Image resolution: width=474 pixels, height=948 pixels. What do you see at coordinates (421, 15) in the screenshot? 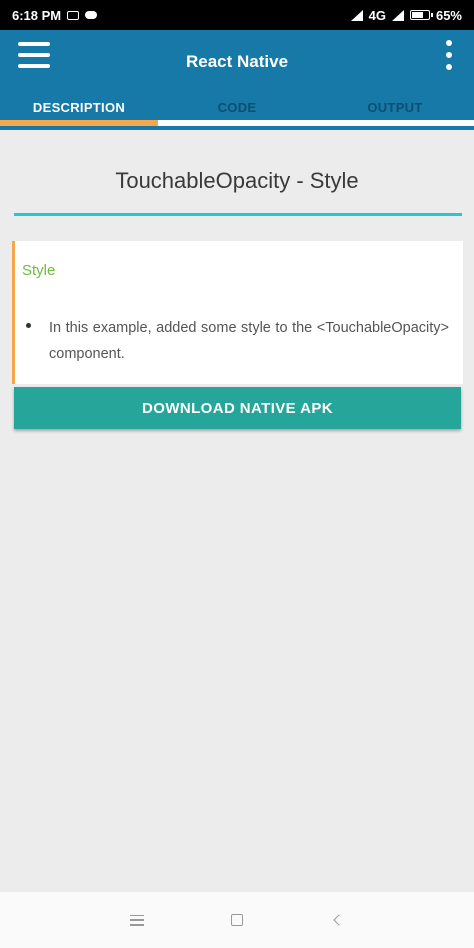
I see `battery-icon` at bounding box center [421, 15].